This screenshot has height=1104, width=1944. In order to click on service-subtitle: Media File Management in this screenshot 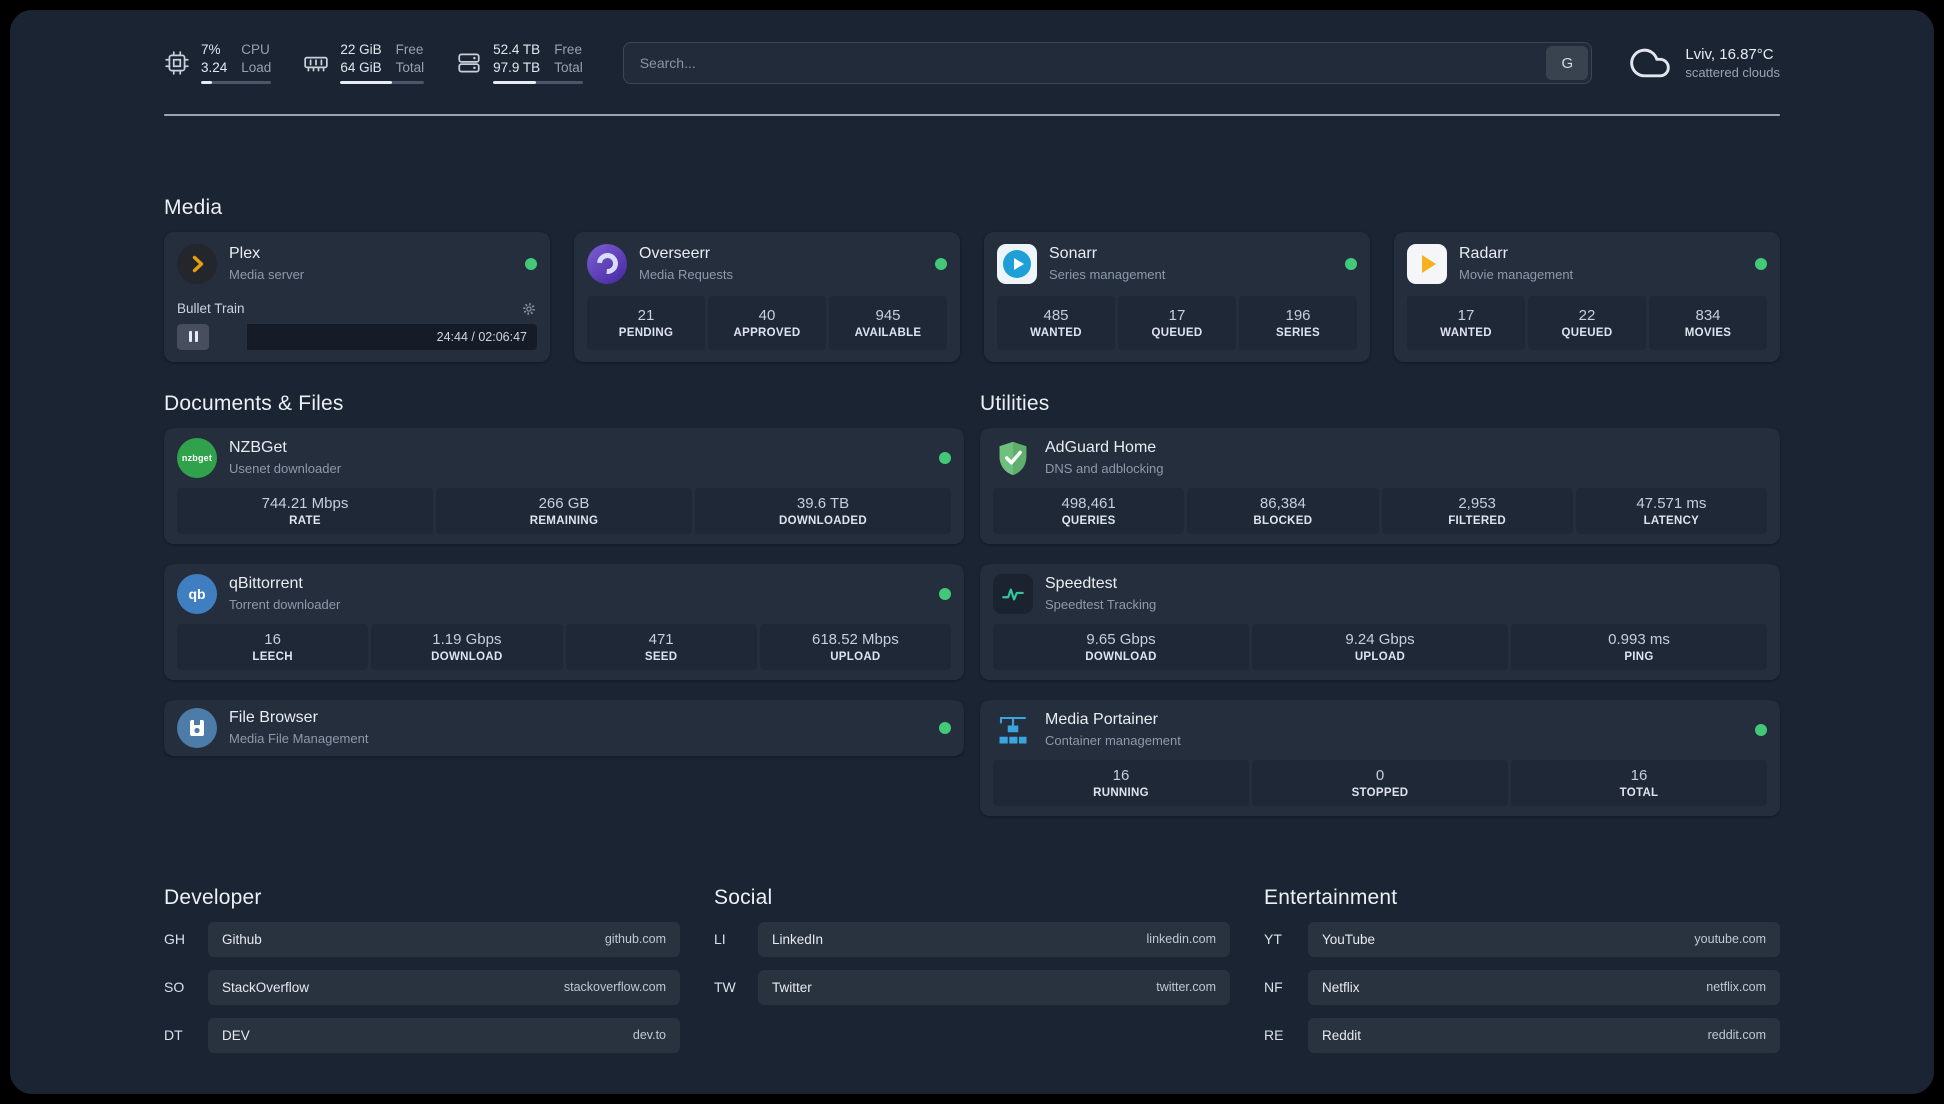, I will do `click(299, 738)`.